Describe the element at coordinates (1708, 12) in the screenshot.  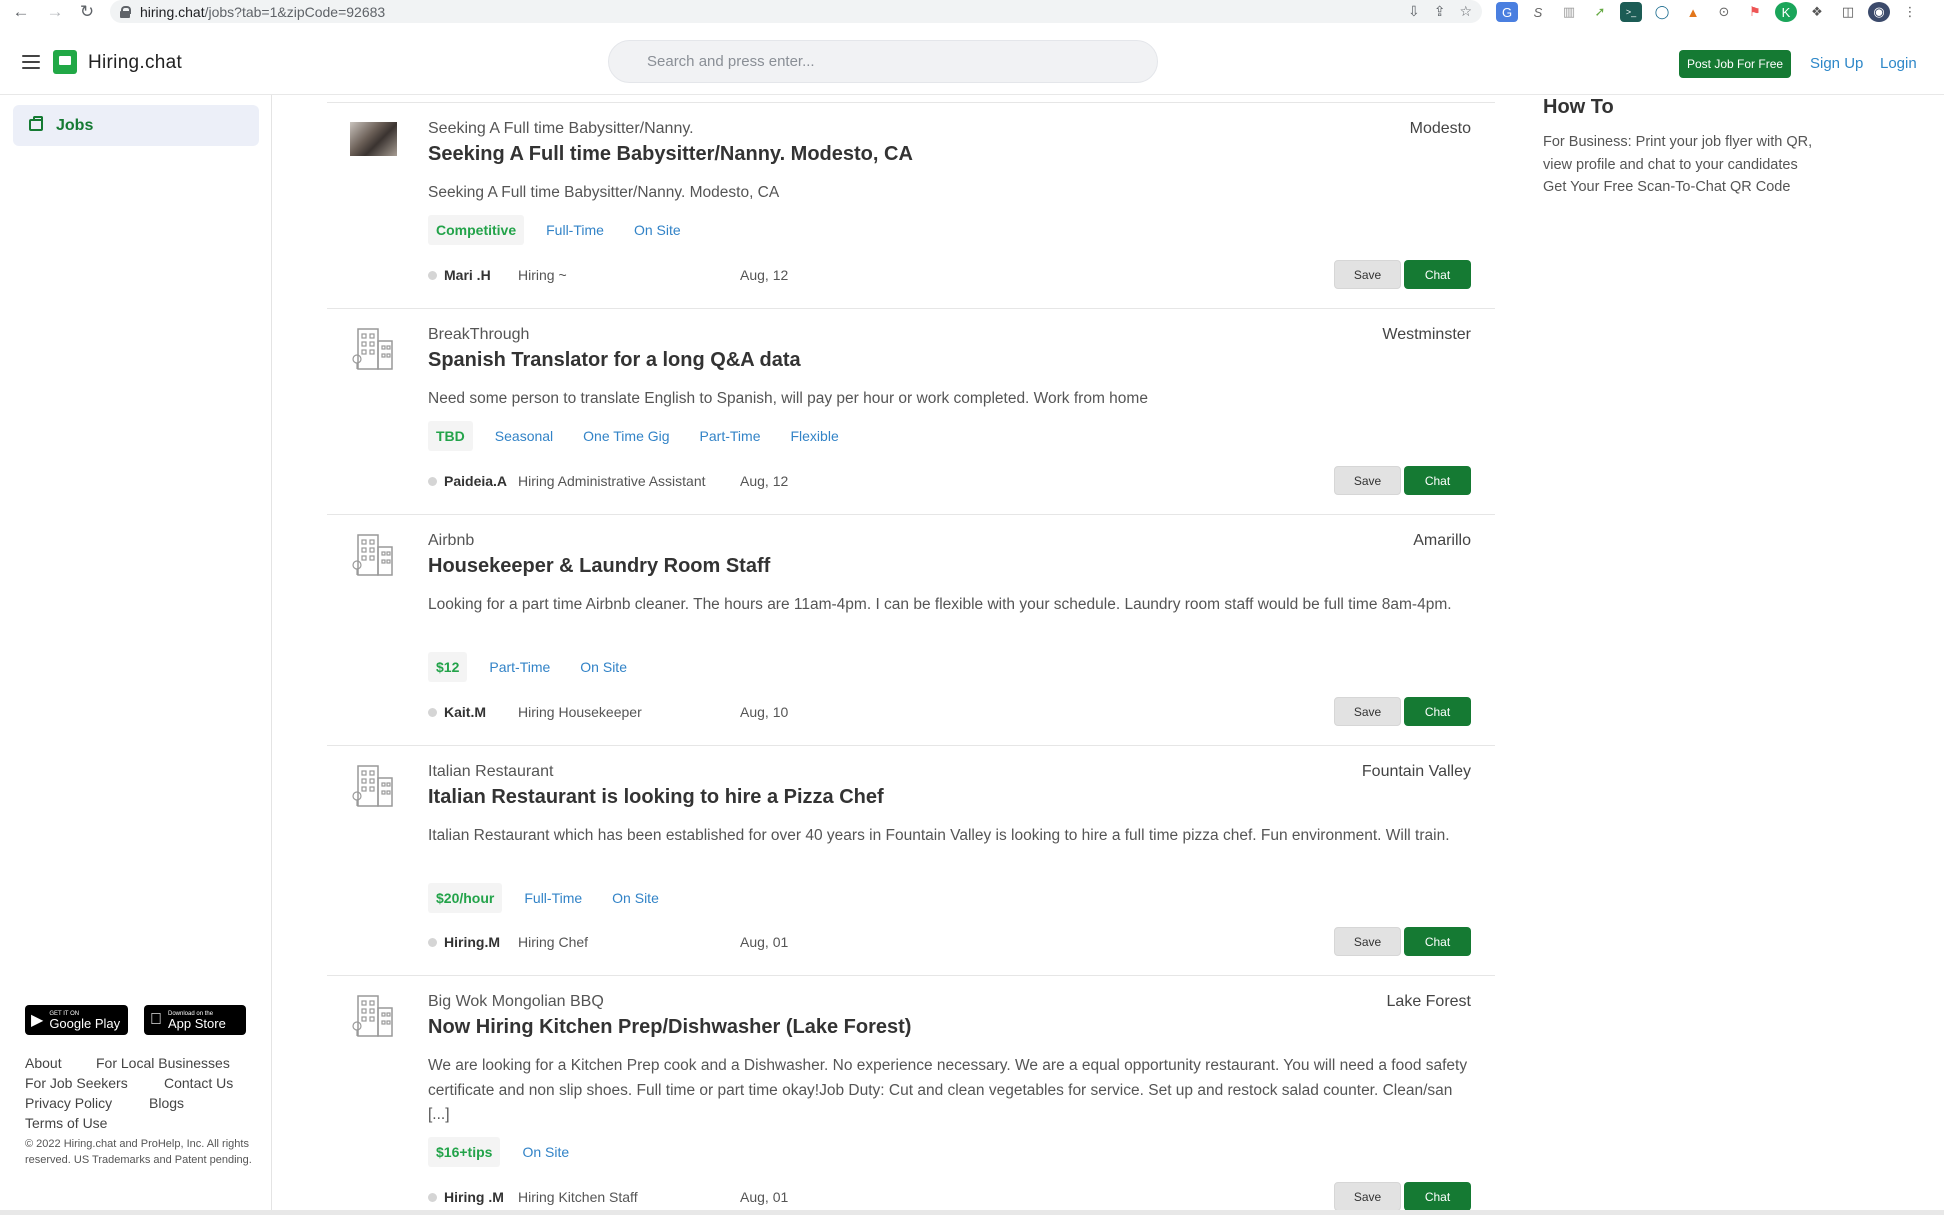
I see `extension-bar: G S ▥ ➚ >_ ◯ ▲ ⊙ ⚑ K ❖ ◫ ◉ ⋮` at that location.